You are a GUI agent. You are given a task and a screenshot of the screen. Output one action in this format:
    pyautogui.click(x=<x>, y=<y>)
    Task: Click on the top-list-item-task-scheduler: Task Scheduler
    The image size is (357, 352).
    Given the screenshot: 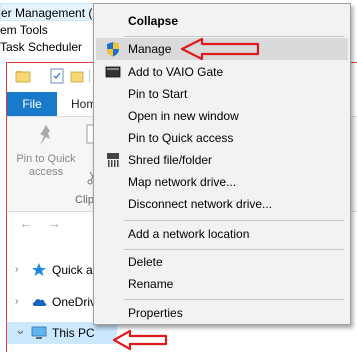 What is the action you would take?
    pyautogui.click(x=41, y=47)
    